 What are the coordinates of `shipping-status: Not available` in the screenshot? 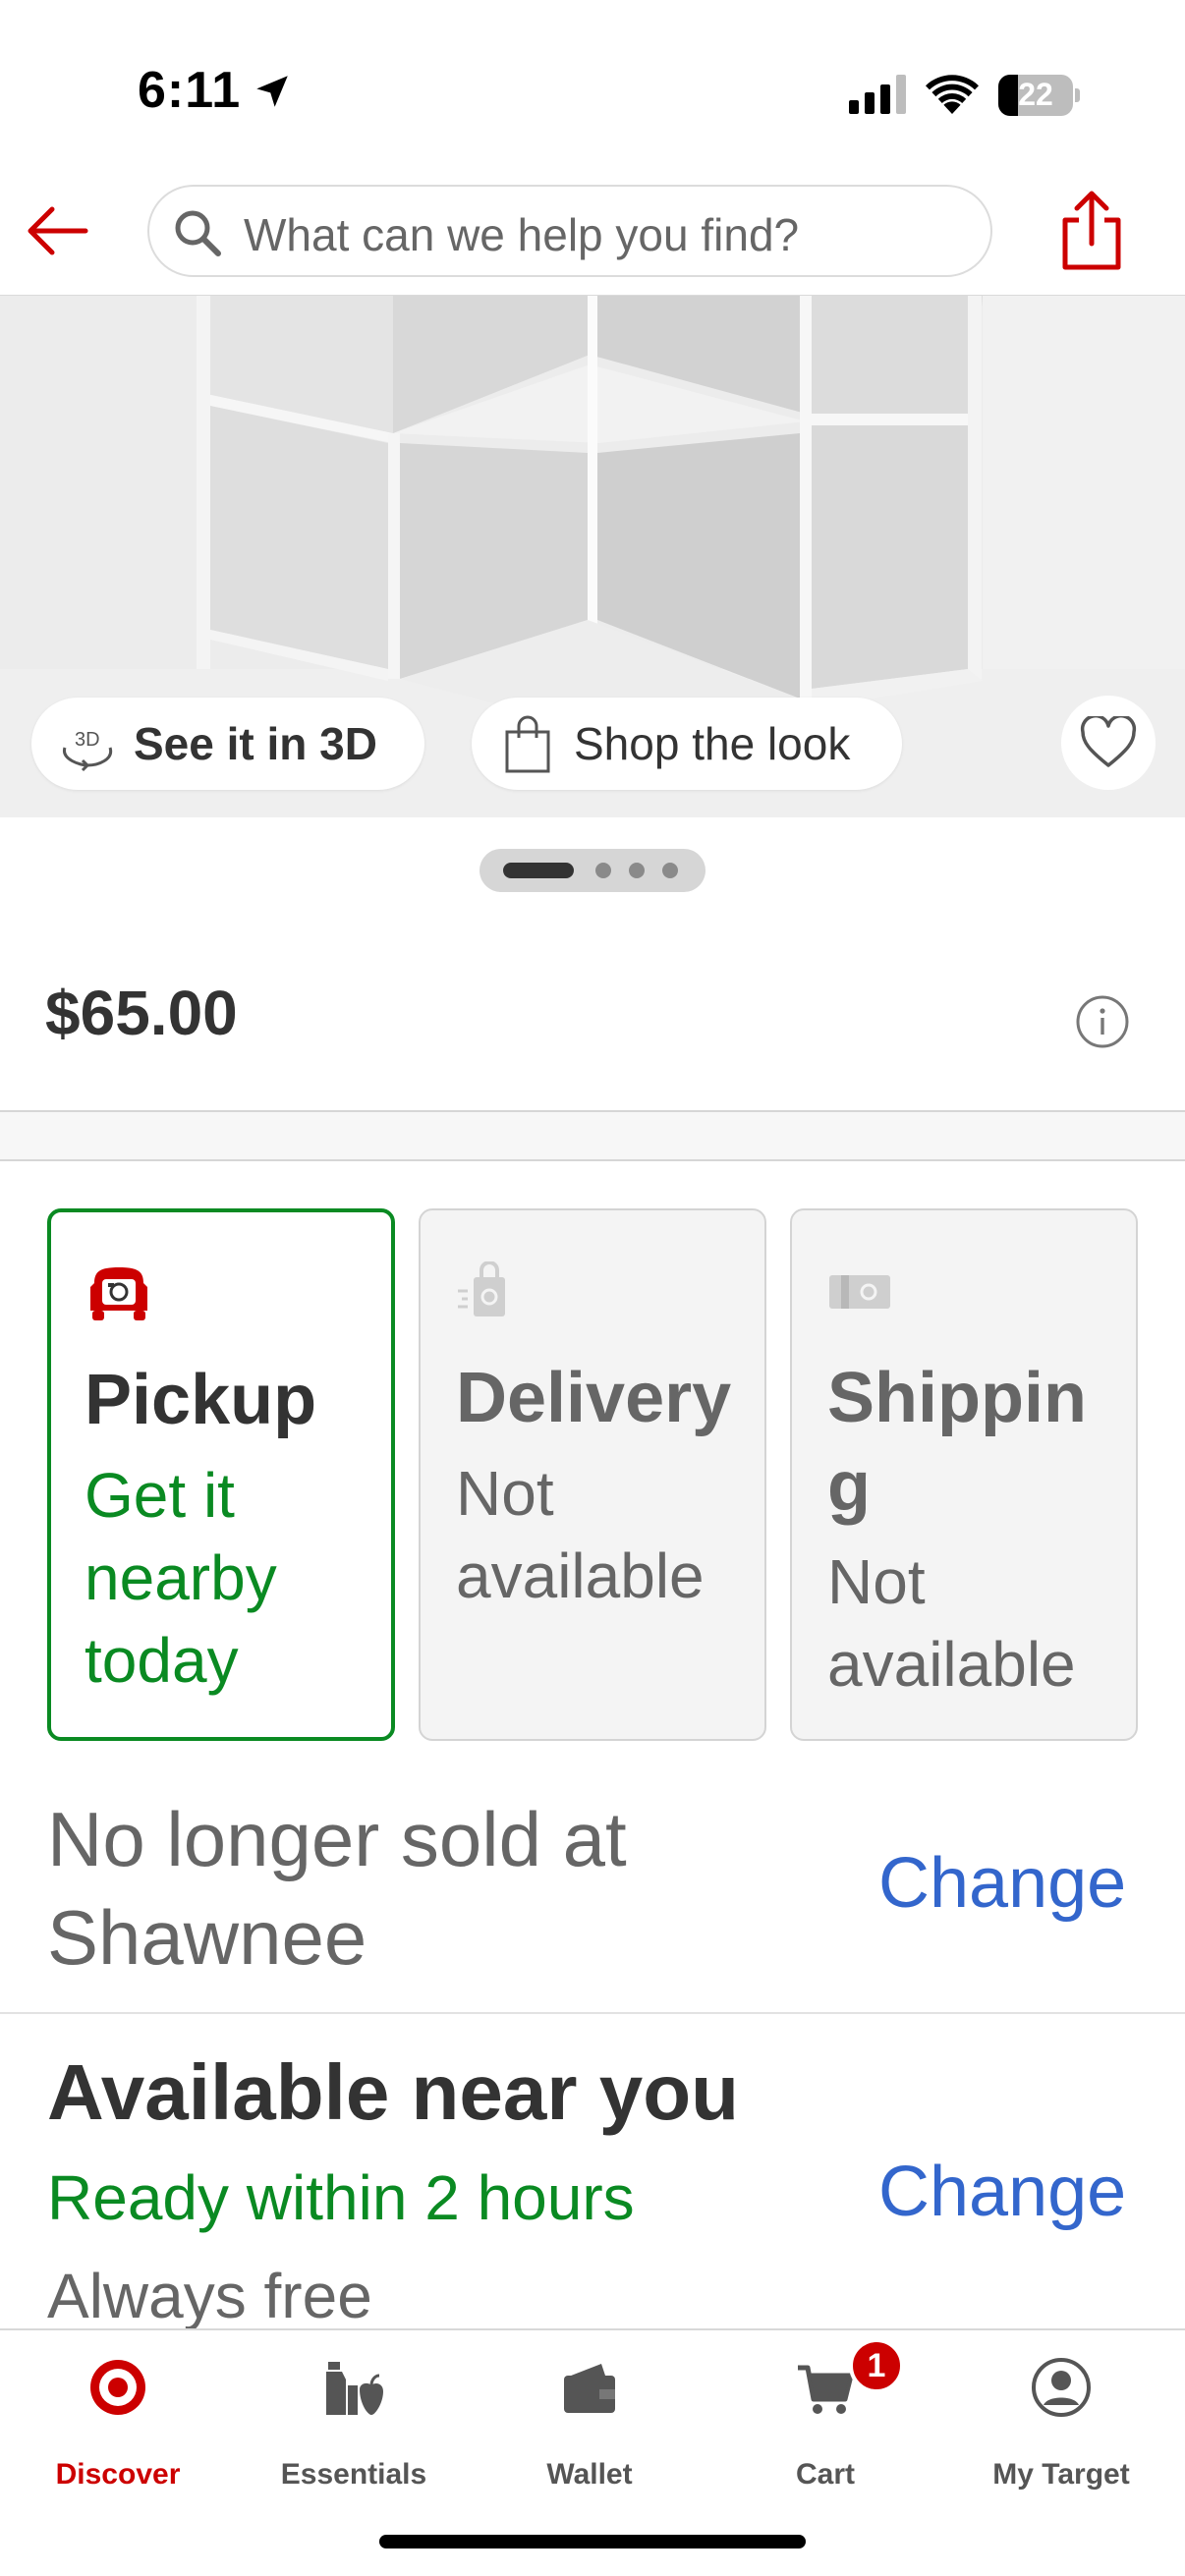 It's located at (952, 1623).